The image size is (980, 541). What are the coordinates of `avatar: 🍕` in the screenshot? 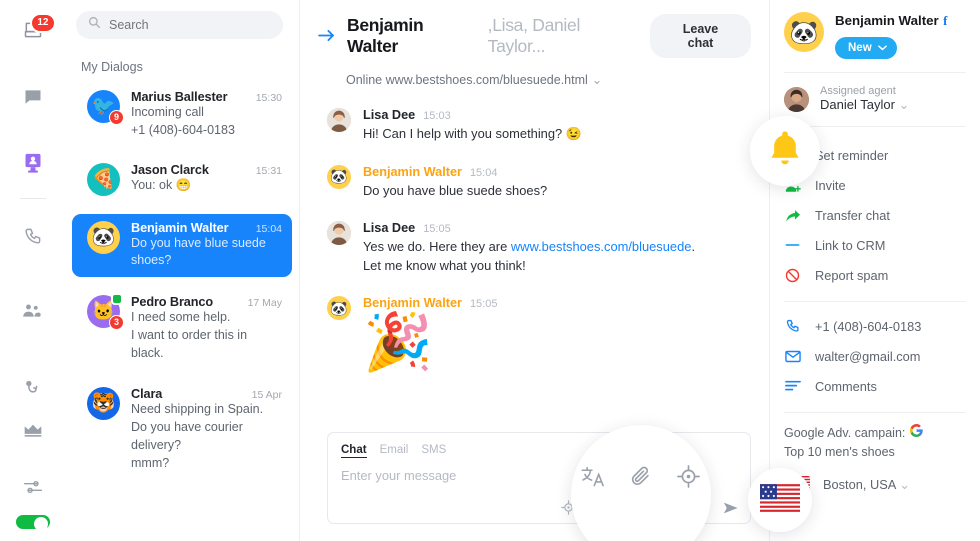 It's located at (103, 179).